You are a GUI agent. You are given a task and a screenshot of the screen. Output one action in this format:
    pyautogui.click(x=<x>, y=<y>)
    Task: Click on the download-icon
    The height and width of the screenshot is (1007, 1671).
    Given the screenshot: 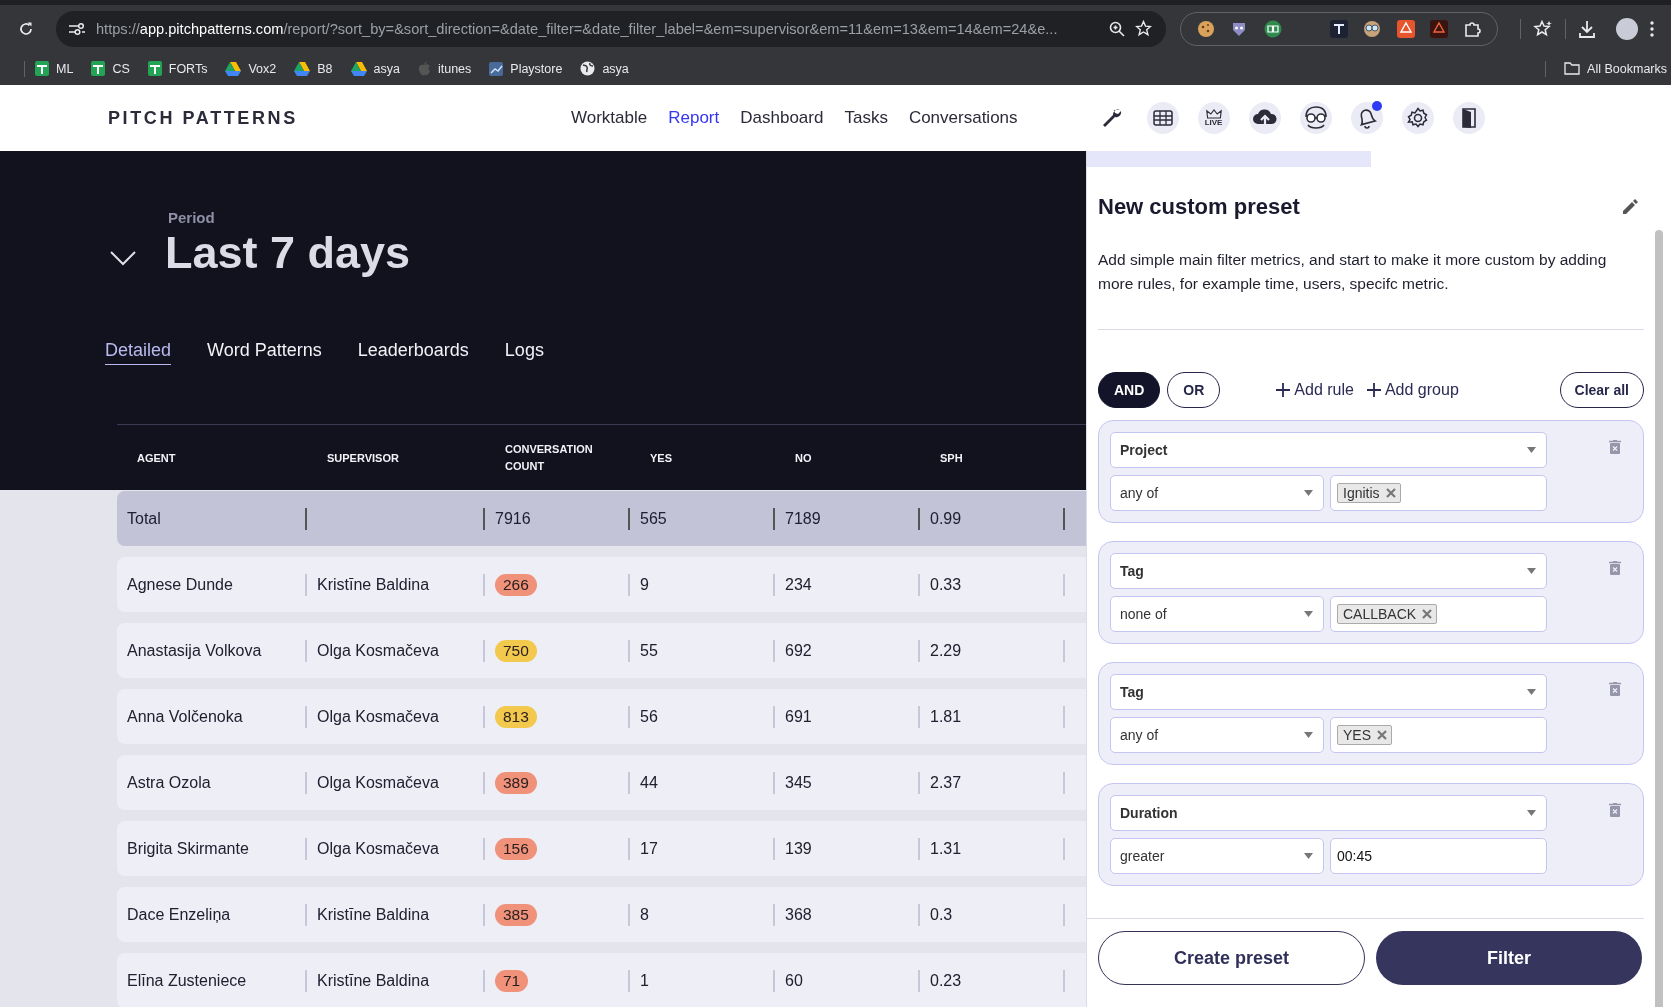 What is the action you would take?
    pyautogui.click(x=1587, y=28)
    